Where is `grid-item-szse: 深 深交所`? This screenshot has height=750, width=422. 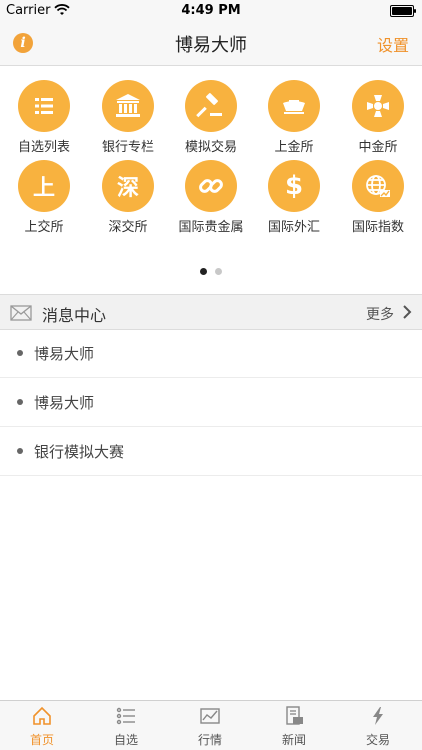 grid-item-szse: 深 深交所 is located at coordinates (128, 190).